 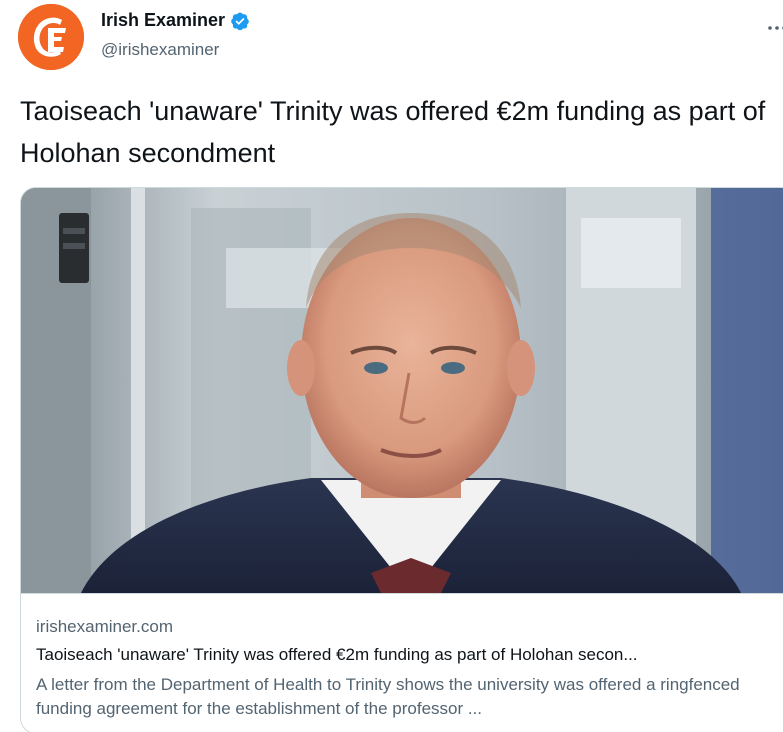 I want to click on name-row: Irish Examiner, so click(x=175, y=20).